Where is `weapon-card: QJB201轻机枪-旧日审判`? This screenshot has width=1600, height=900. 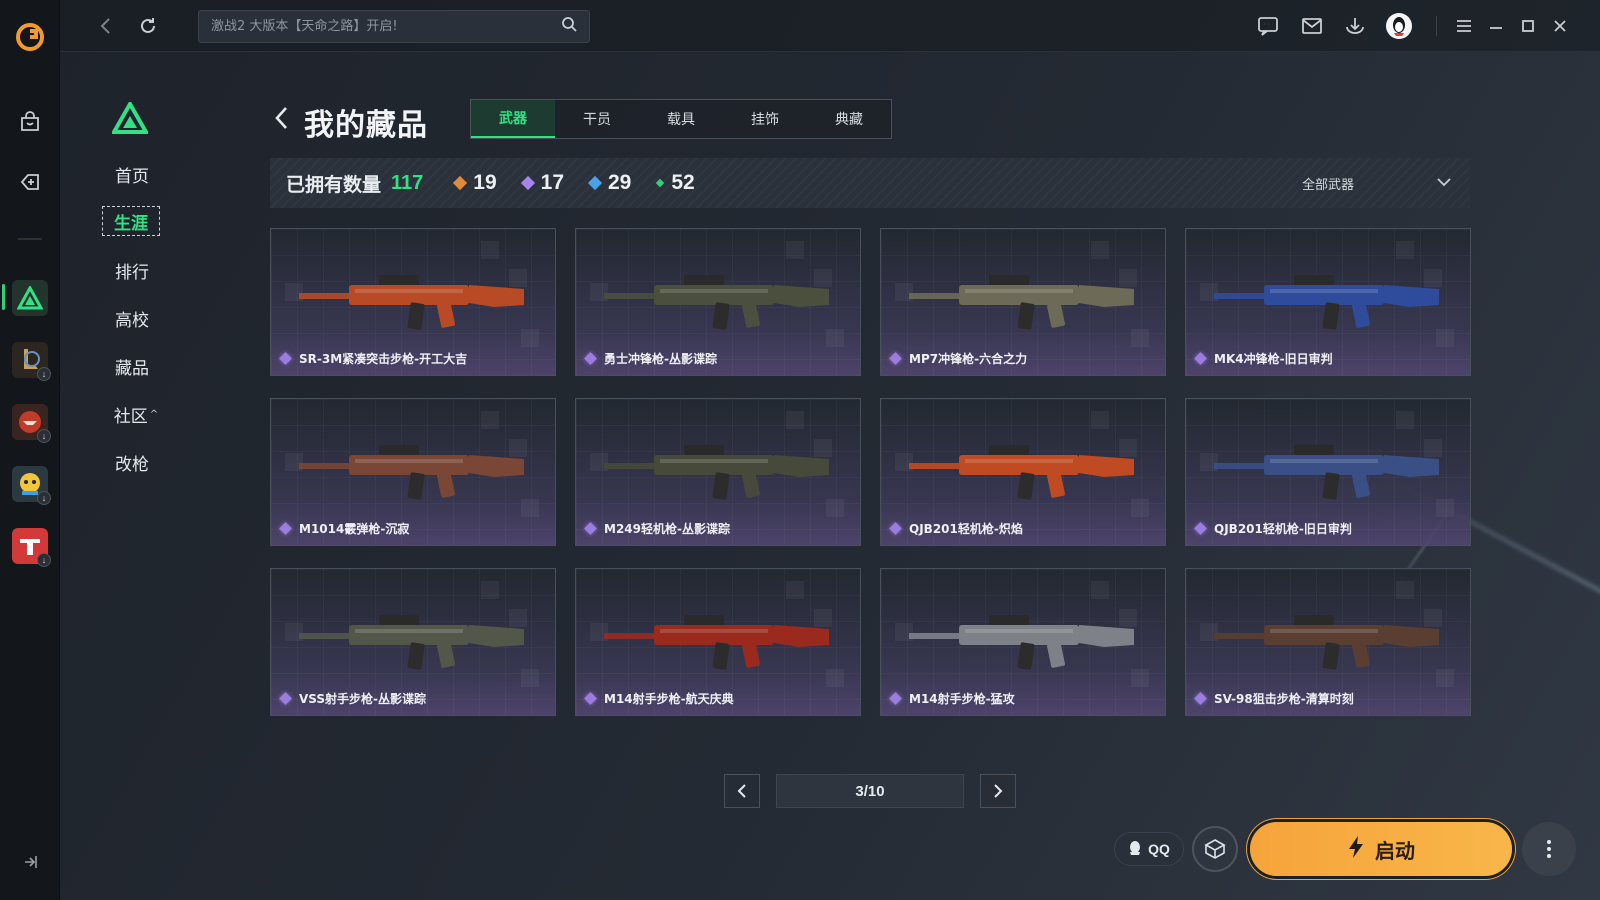 weapon-card: QJB201轻机枪-旧日审判 is located at coordinates (1328, 472).